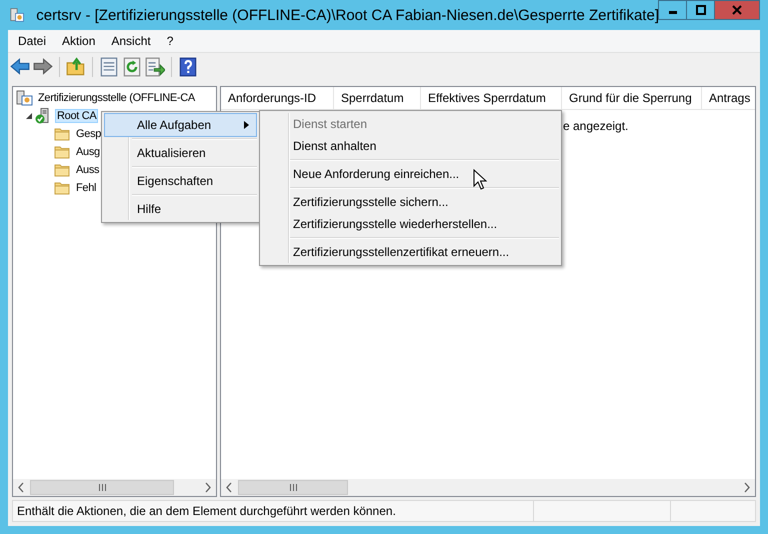 The width and height of the screenshot is (768, 534). What do you see at coordinates (76, 116) in the screenshot?
I see `tree-item: Root CA` at bounding box center [76, 116].